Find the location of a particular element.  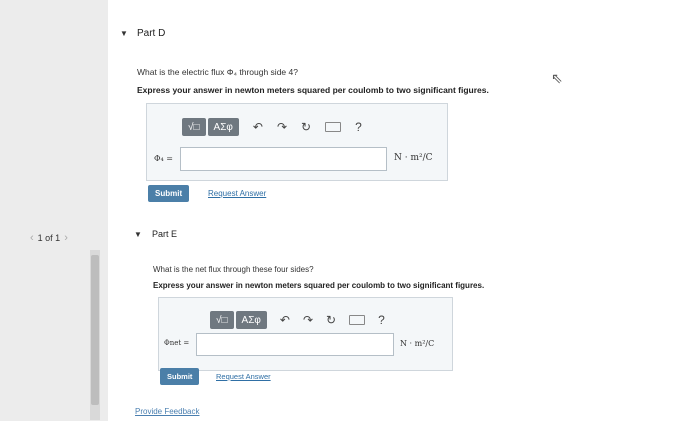

part-d-submit-button: Submit is located at coordinates (169, 193).